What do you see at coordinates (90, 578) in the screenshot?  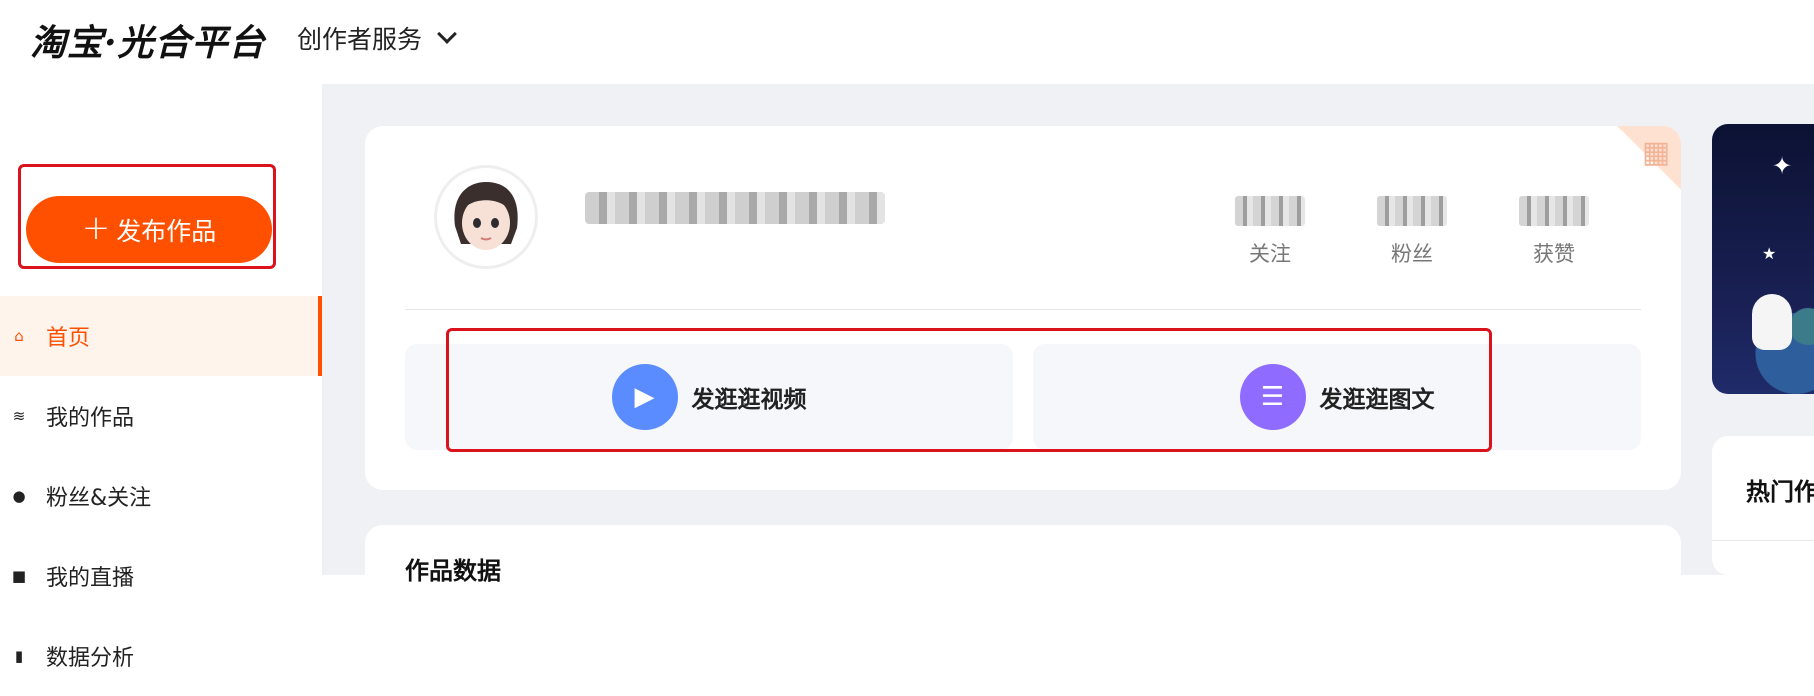 I see `sidebar-item-label: 我的直播` at bounding box center [90, 578].